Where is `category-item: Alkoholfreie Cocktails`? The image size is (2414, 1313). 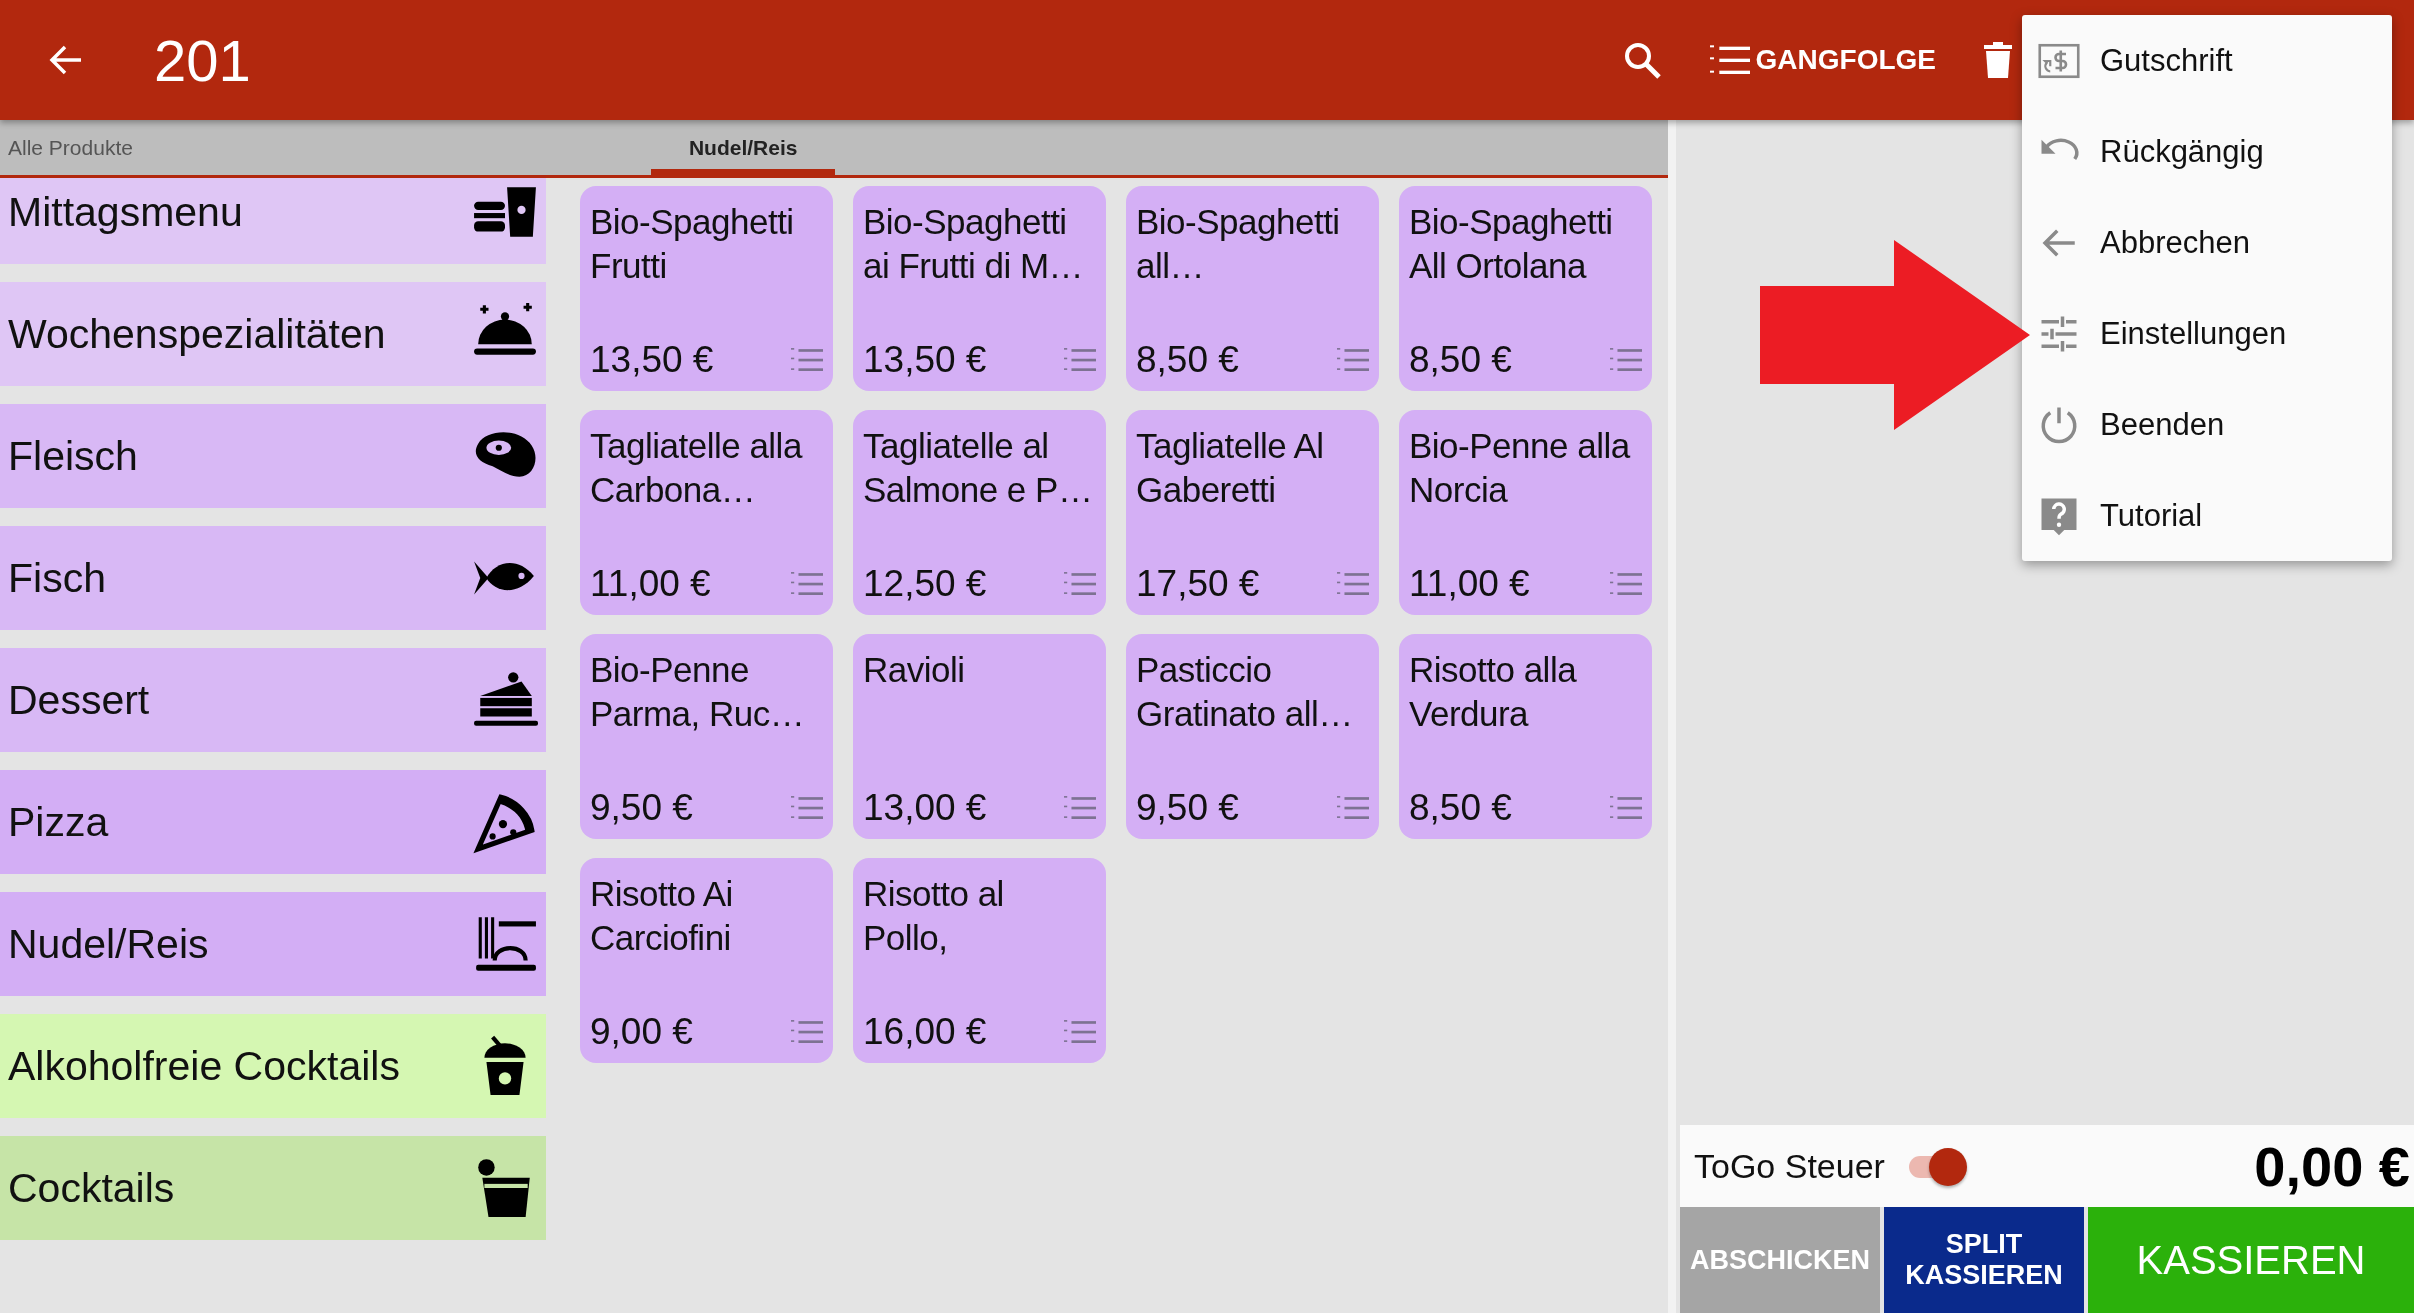
category-item: Alkoholfreie Cocktails is located at coordinates (273, 1066).